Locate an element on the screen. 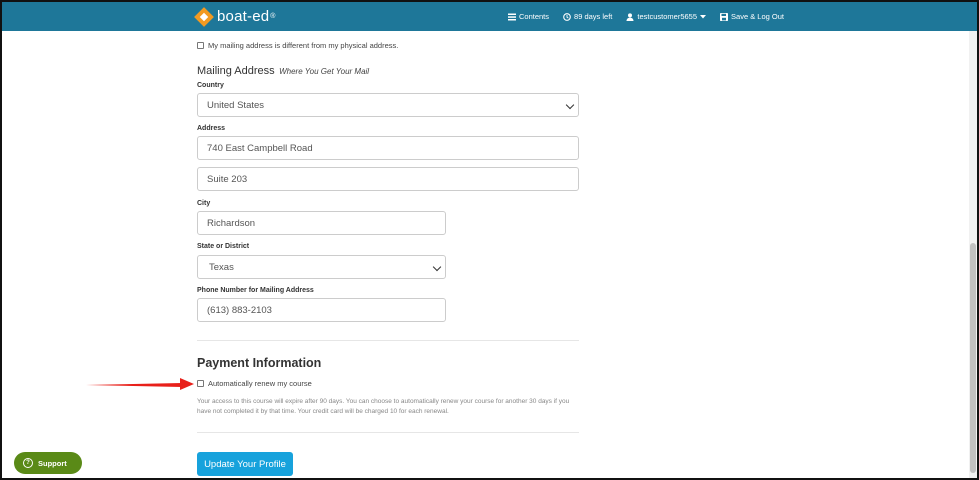 The image size is (979, 480). days-left-indicator: 89 days left is located at coordinates (587, 16).